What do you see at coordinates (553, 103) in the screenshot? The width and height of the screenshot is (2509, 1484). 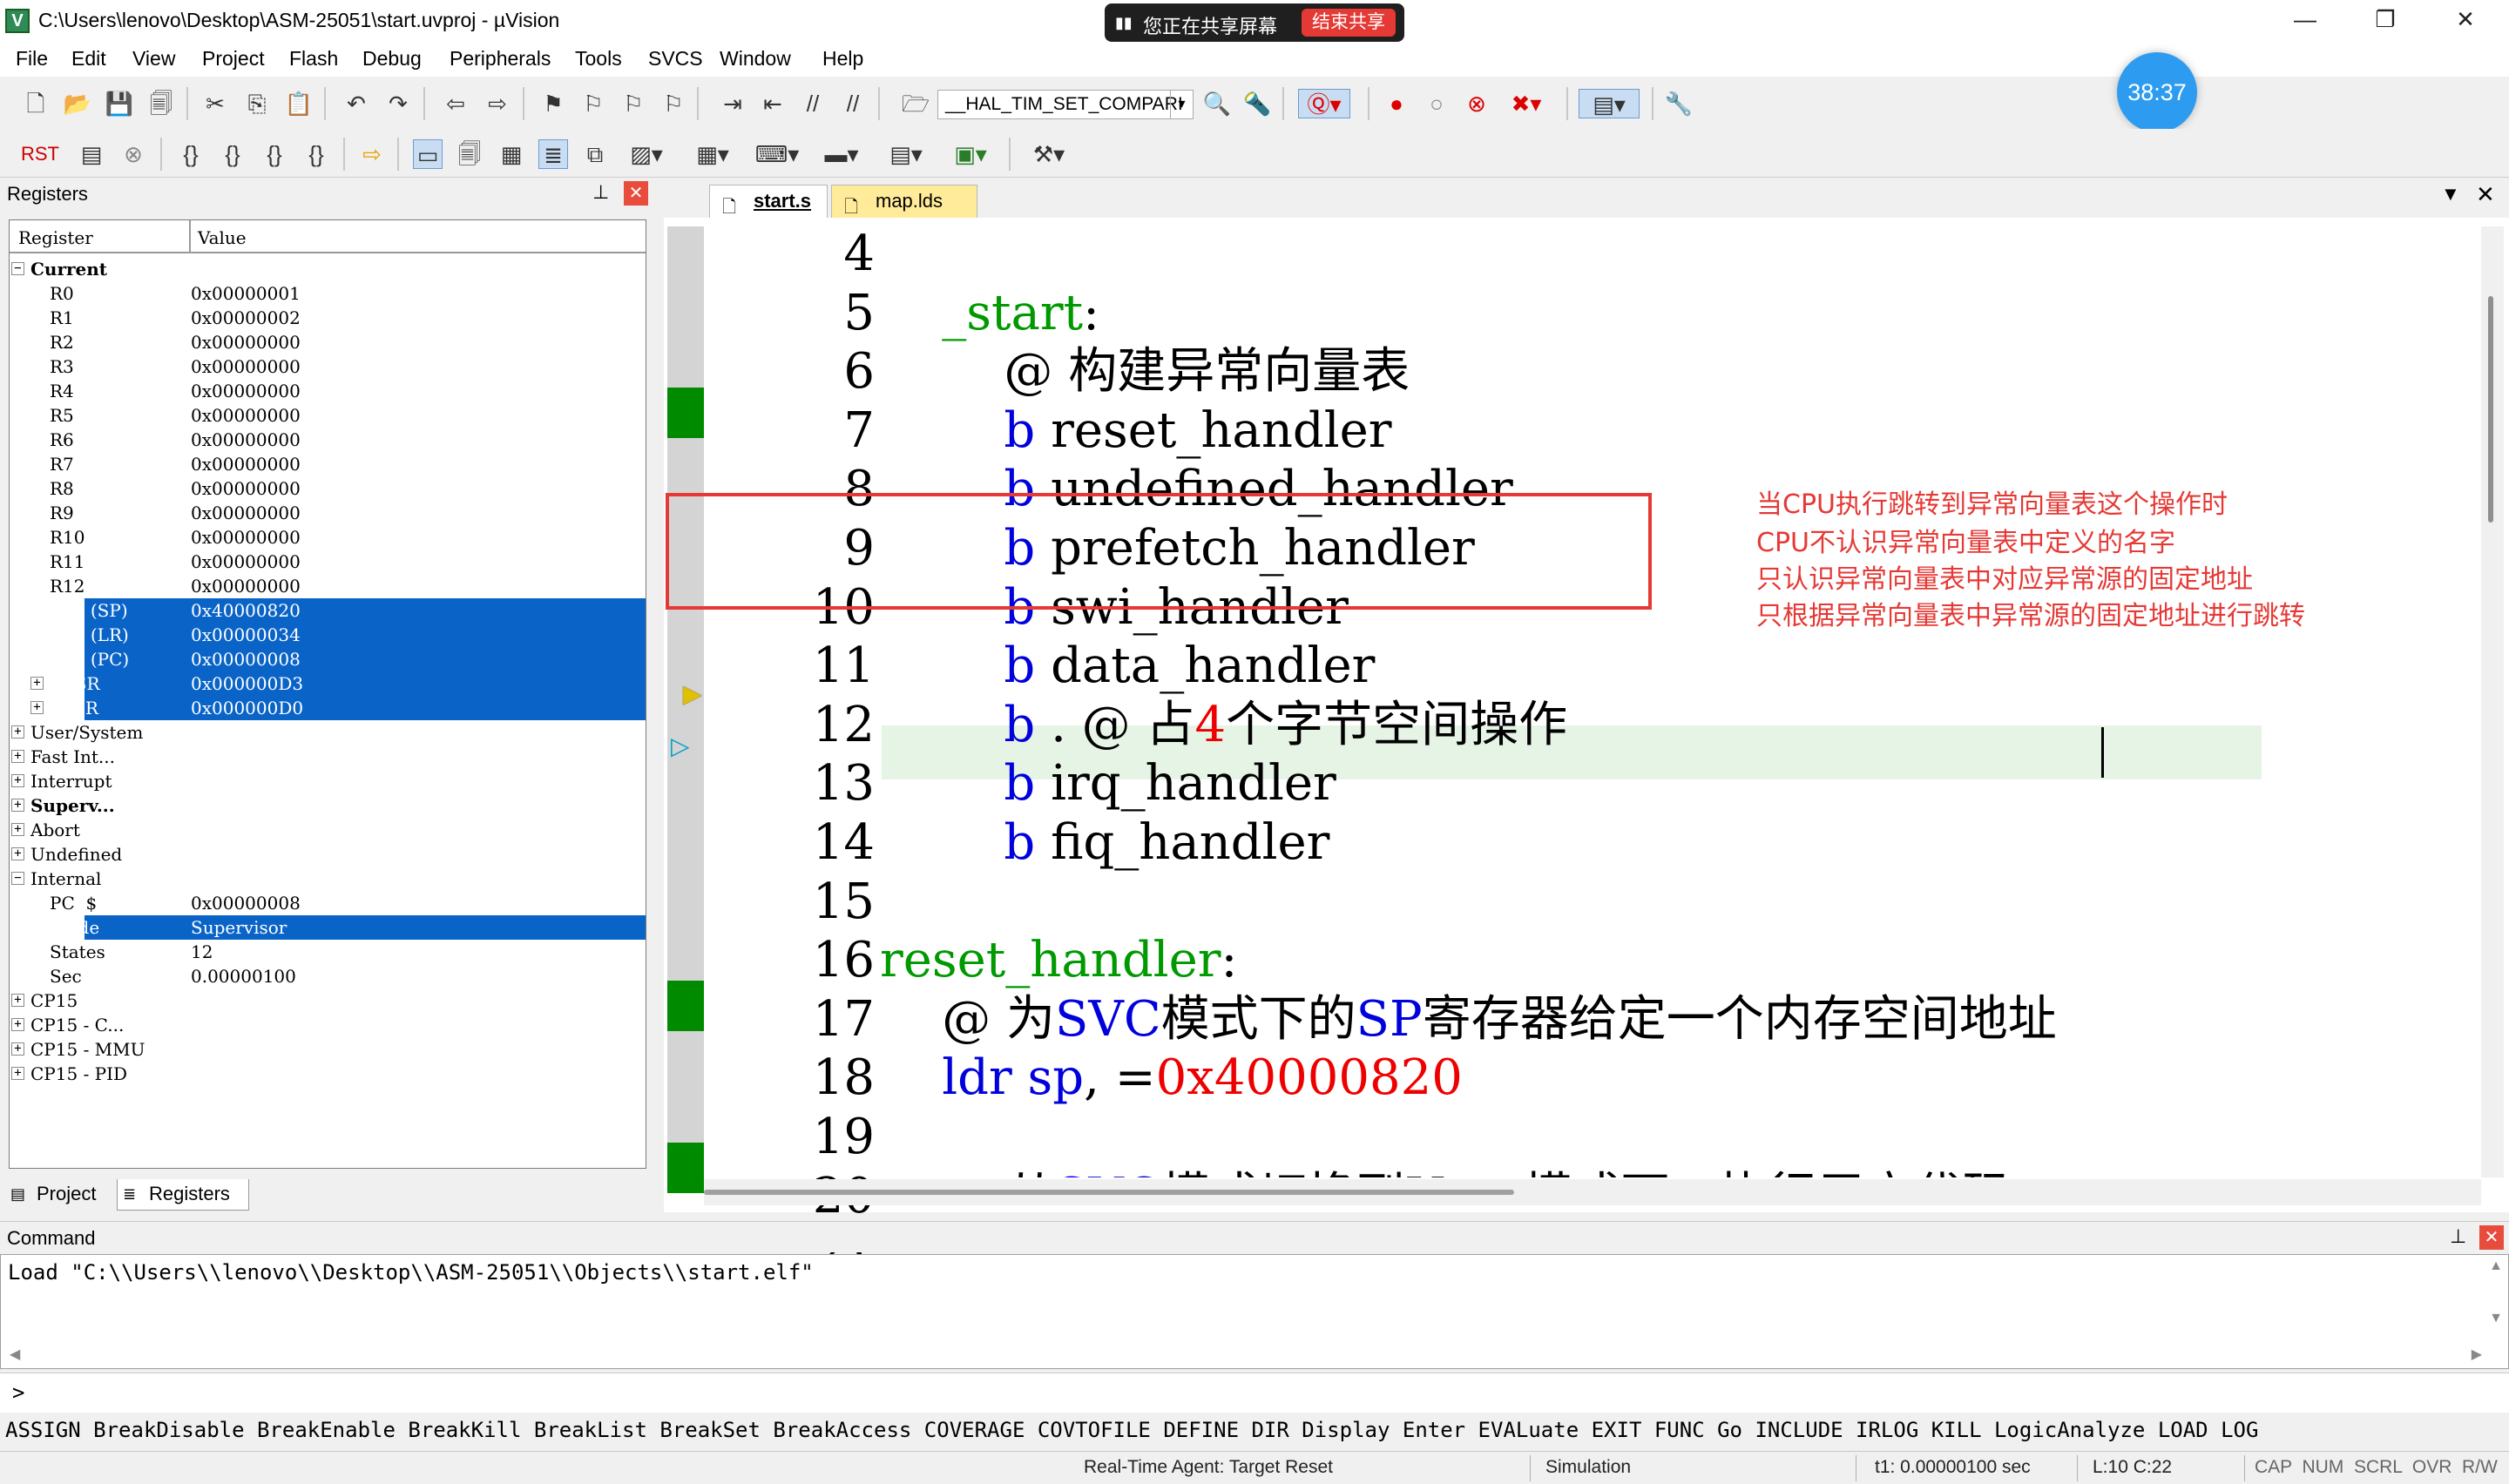 I see `bookmark-icon: ⚑` at bounding box center [553, 103].